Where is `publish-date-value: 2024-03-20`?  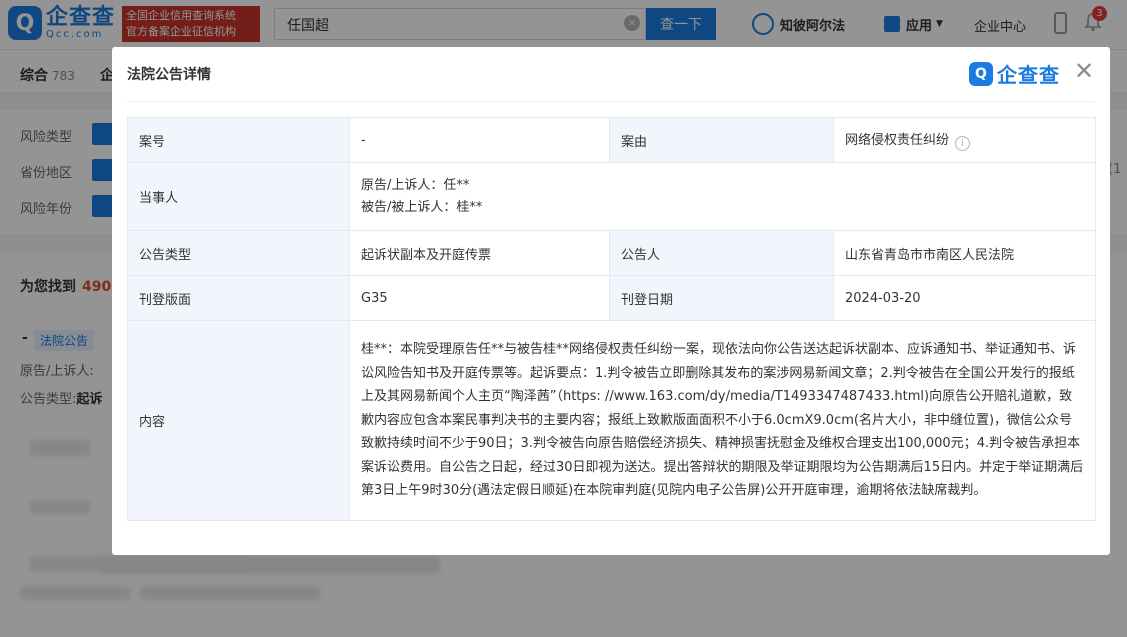 publish-date-value: 2024-03-20 is located at coordinates (964, 298).